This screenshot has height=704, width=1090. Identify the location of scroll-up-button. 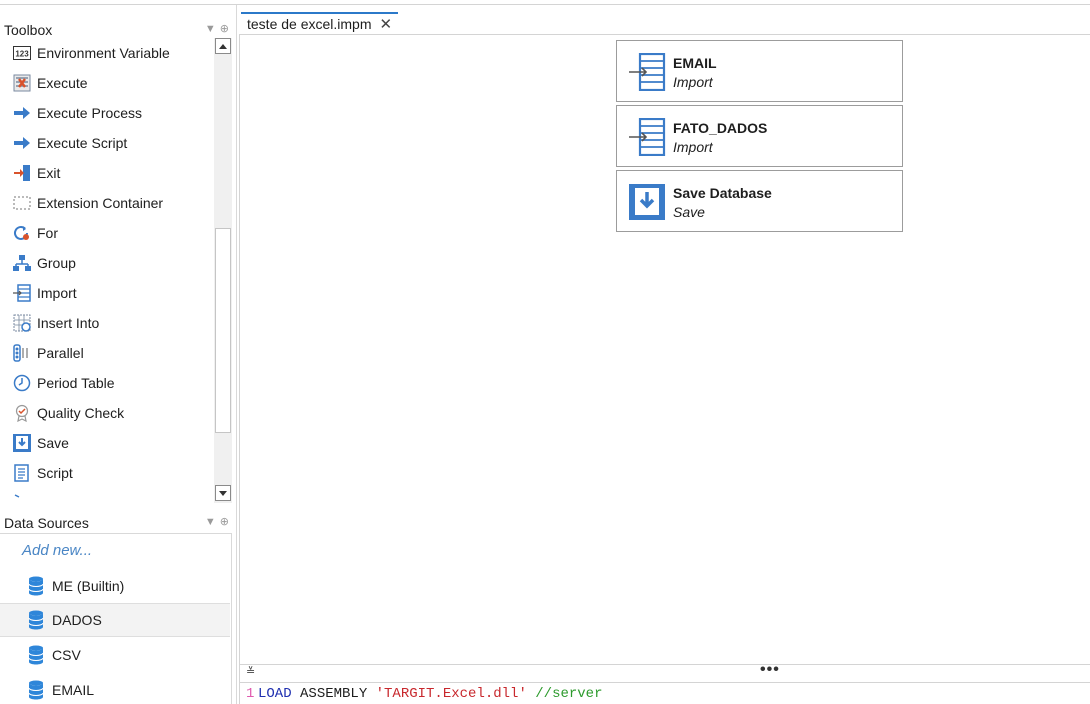
(223, 46).